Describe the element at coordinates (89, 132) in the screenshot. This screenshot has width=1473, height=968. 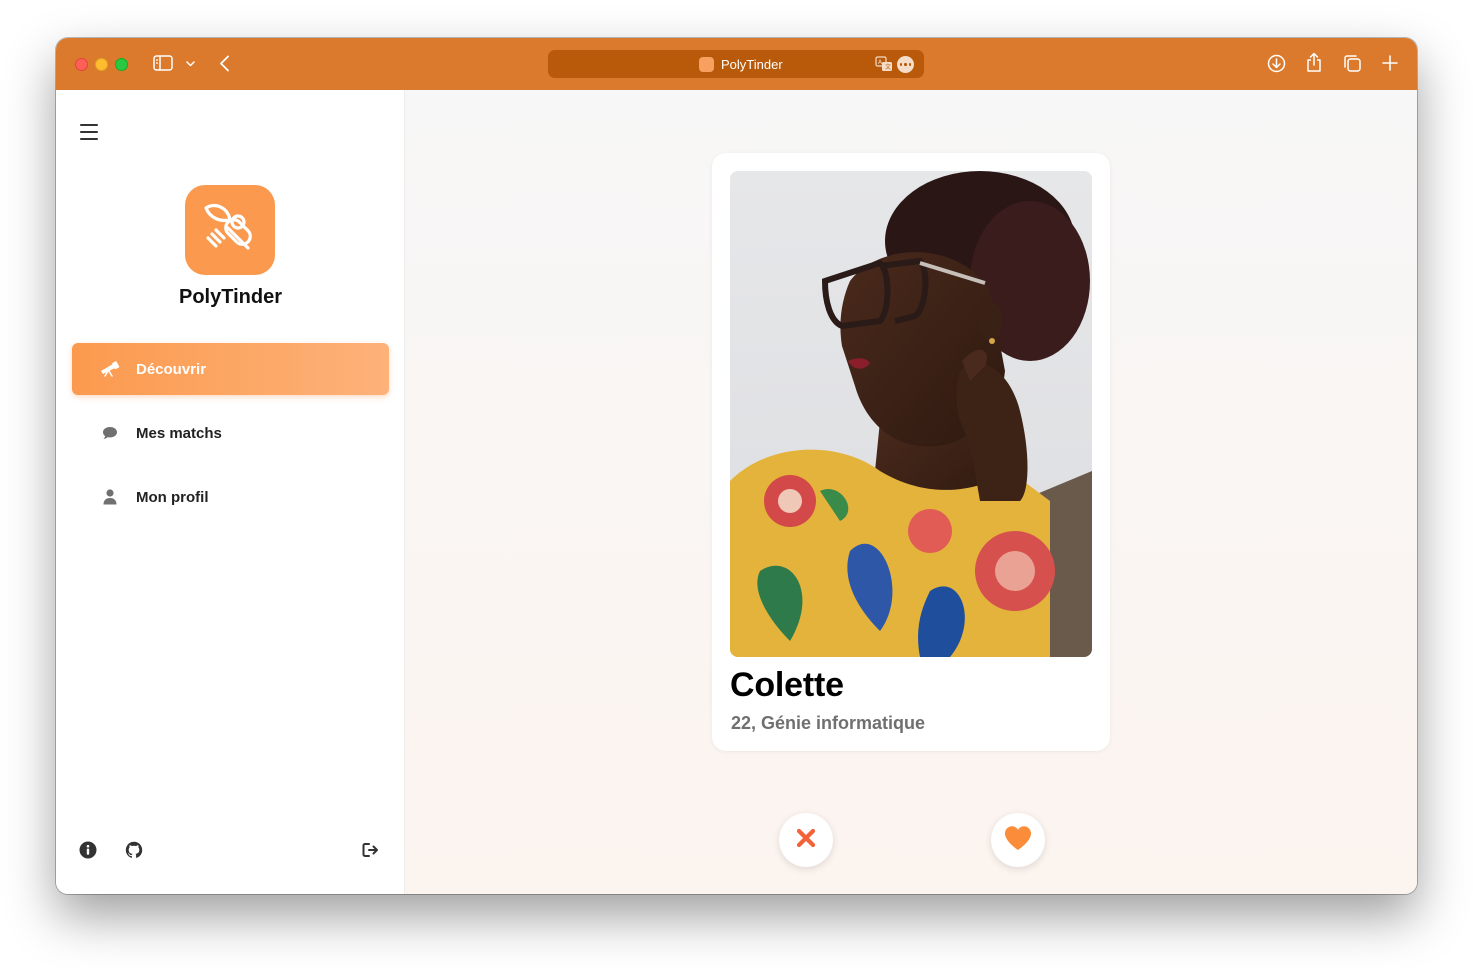
I see `hamburger-menu-icon` at that location.